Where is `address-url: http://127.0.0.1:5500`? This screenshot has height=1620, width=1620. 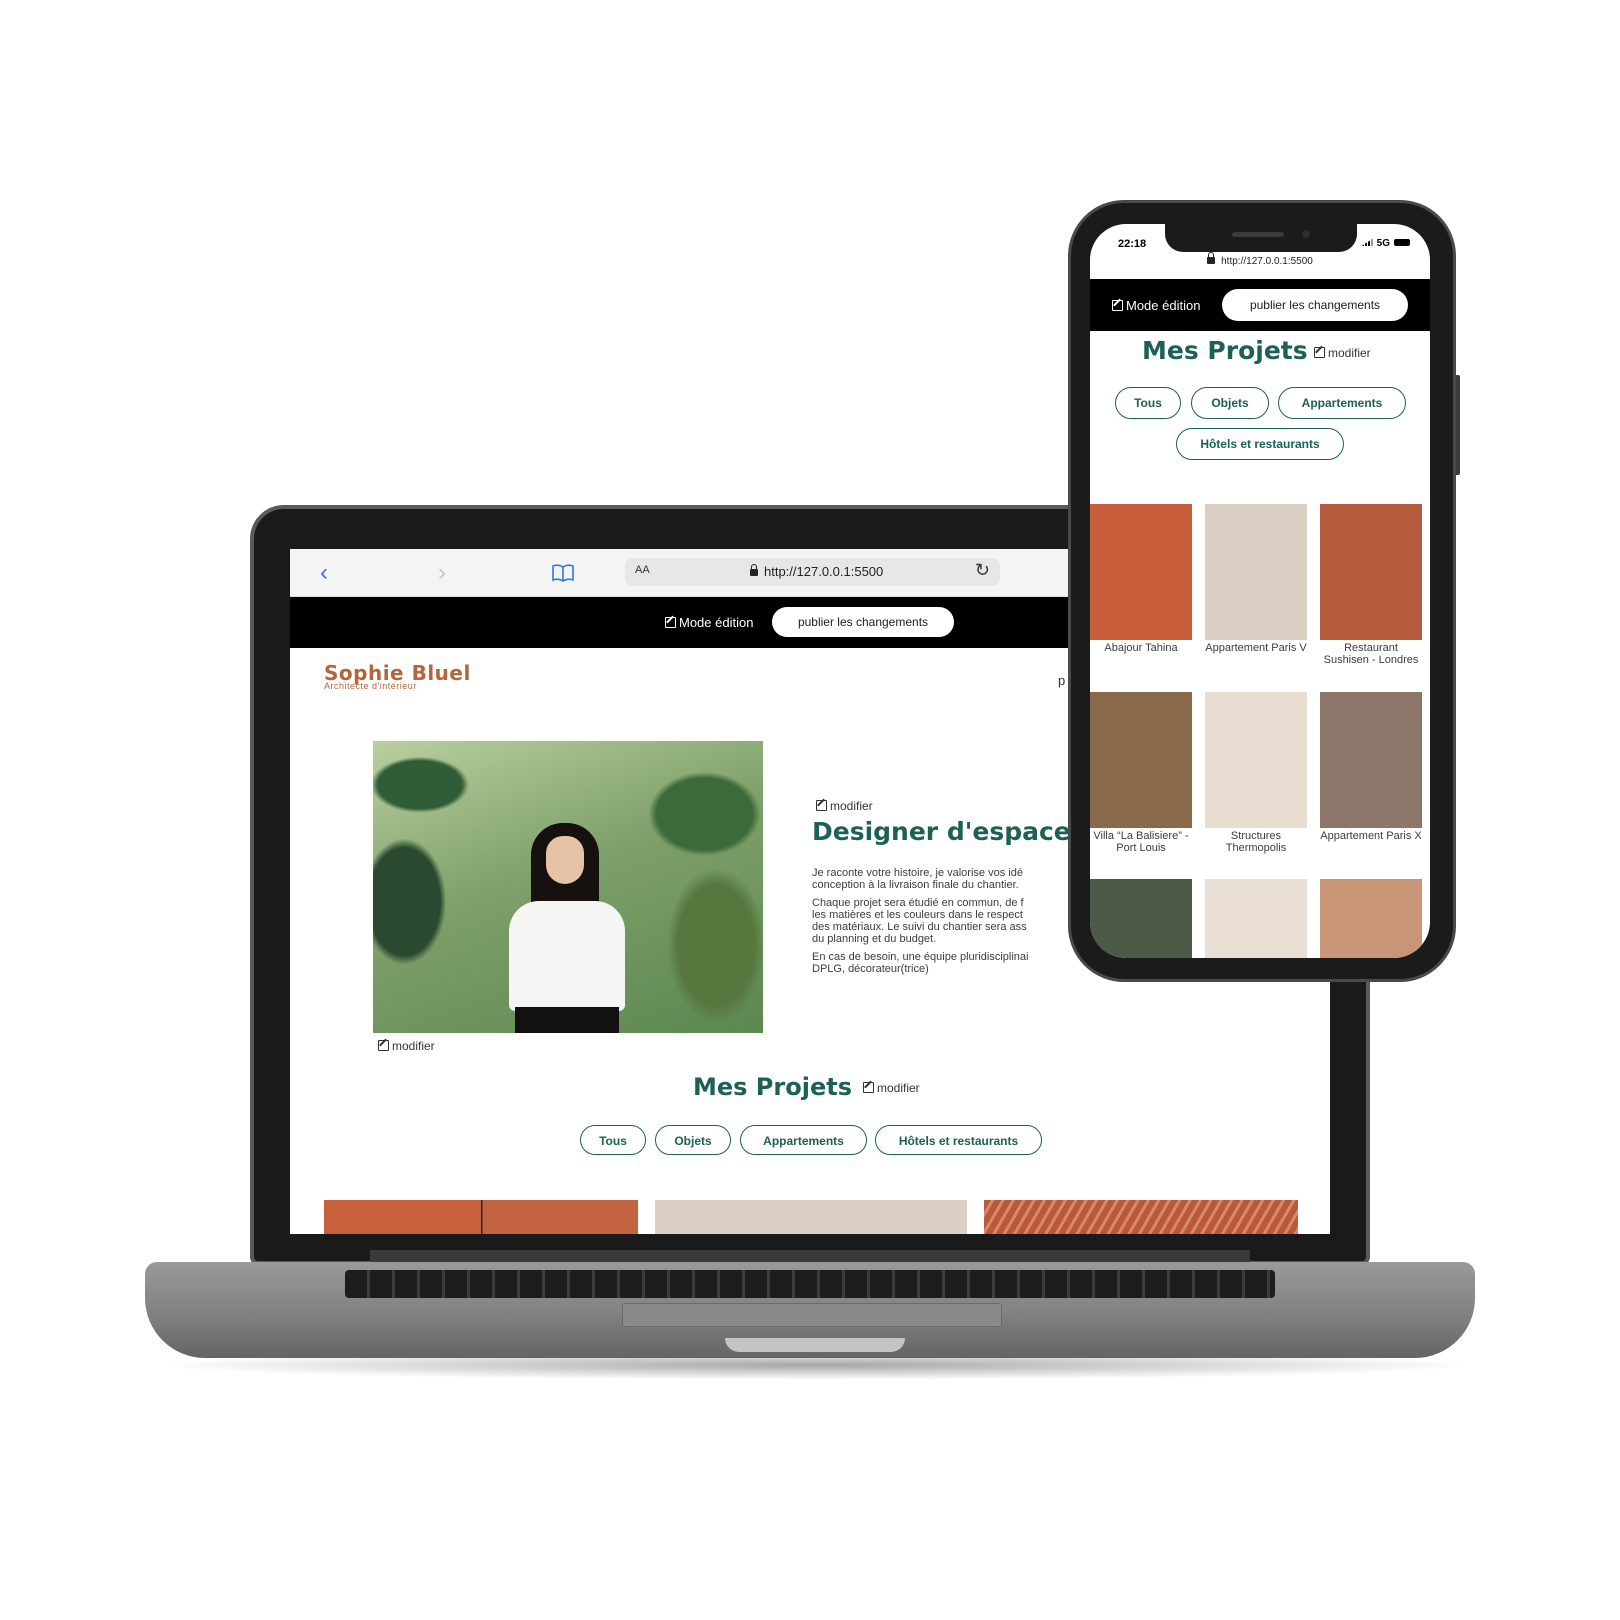
address-url: http://127.0.0.1:5500 is located at coordinates (816, 571).